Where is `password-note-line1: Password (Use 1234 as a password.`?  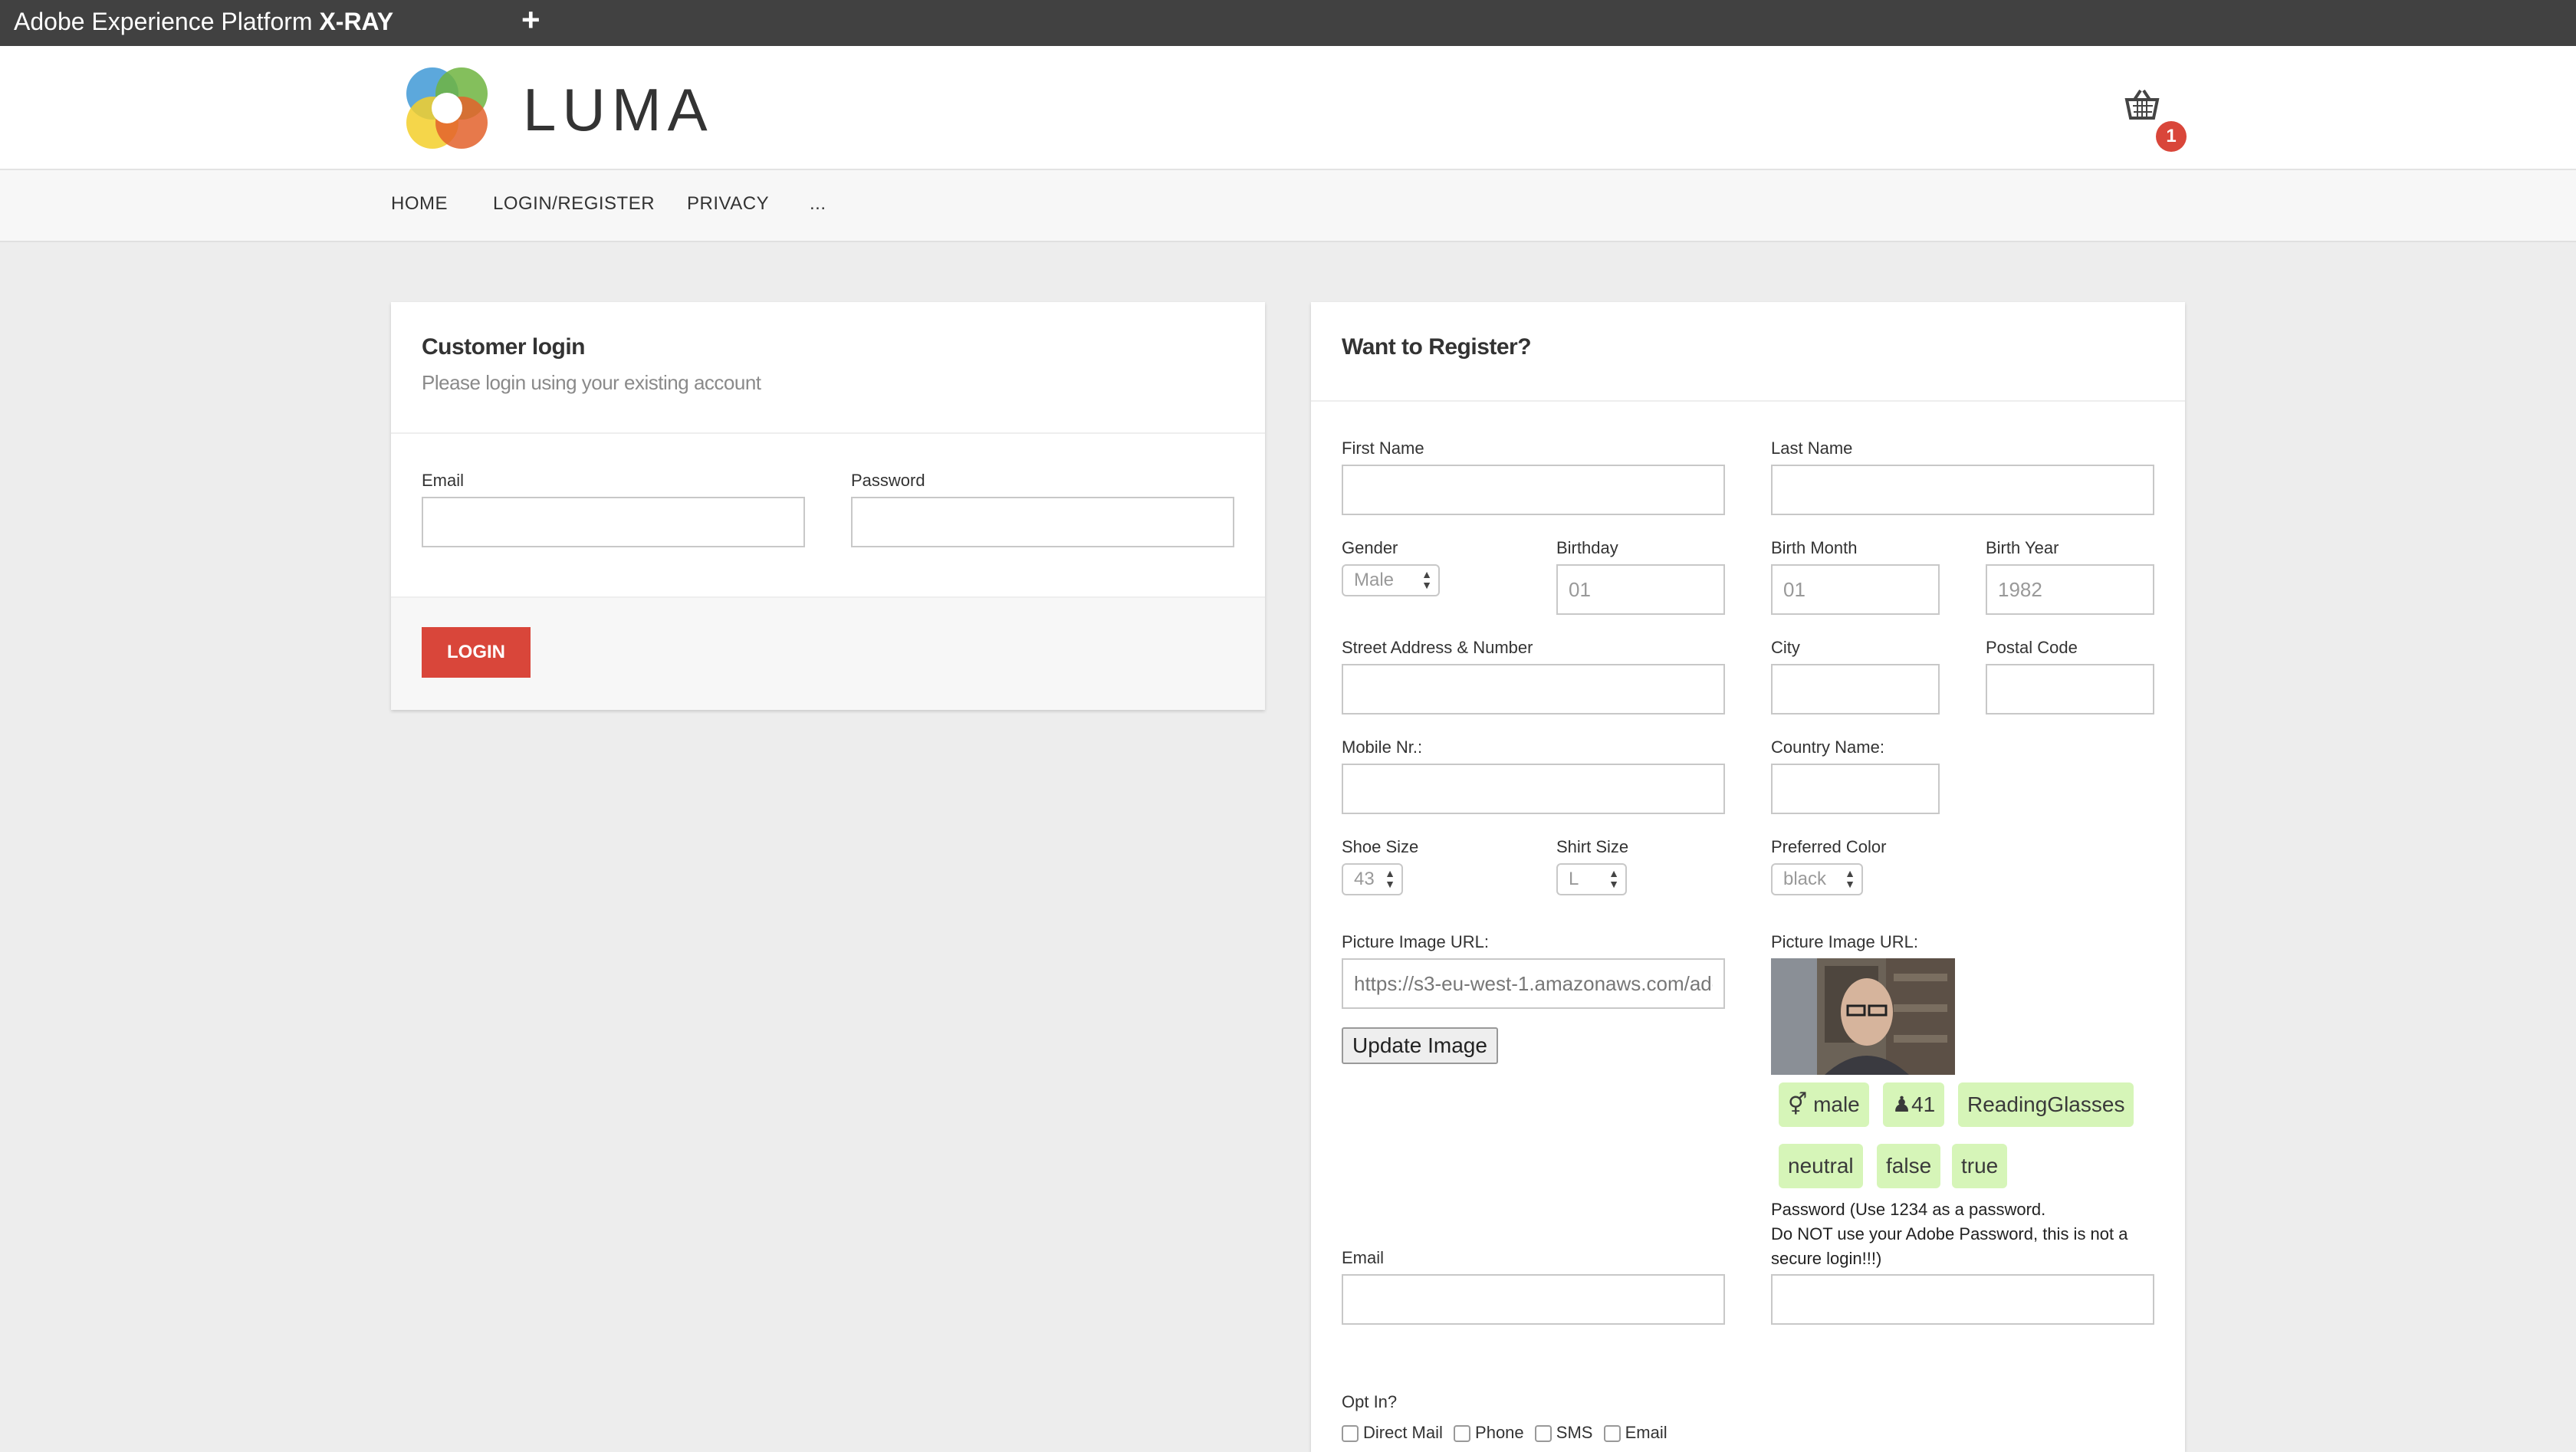
password-note-line1: Password (Use 1234 as a password. is located at coordinates (1909, 1209).